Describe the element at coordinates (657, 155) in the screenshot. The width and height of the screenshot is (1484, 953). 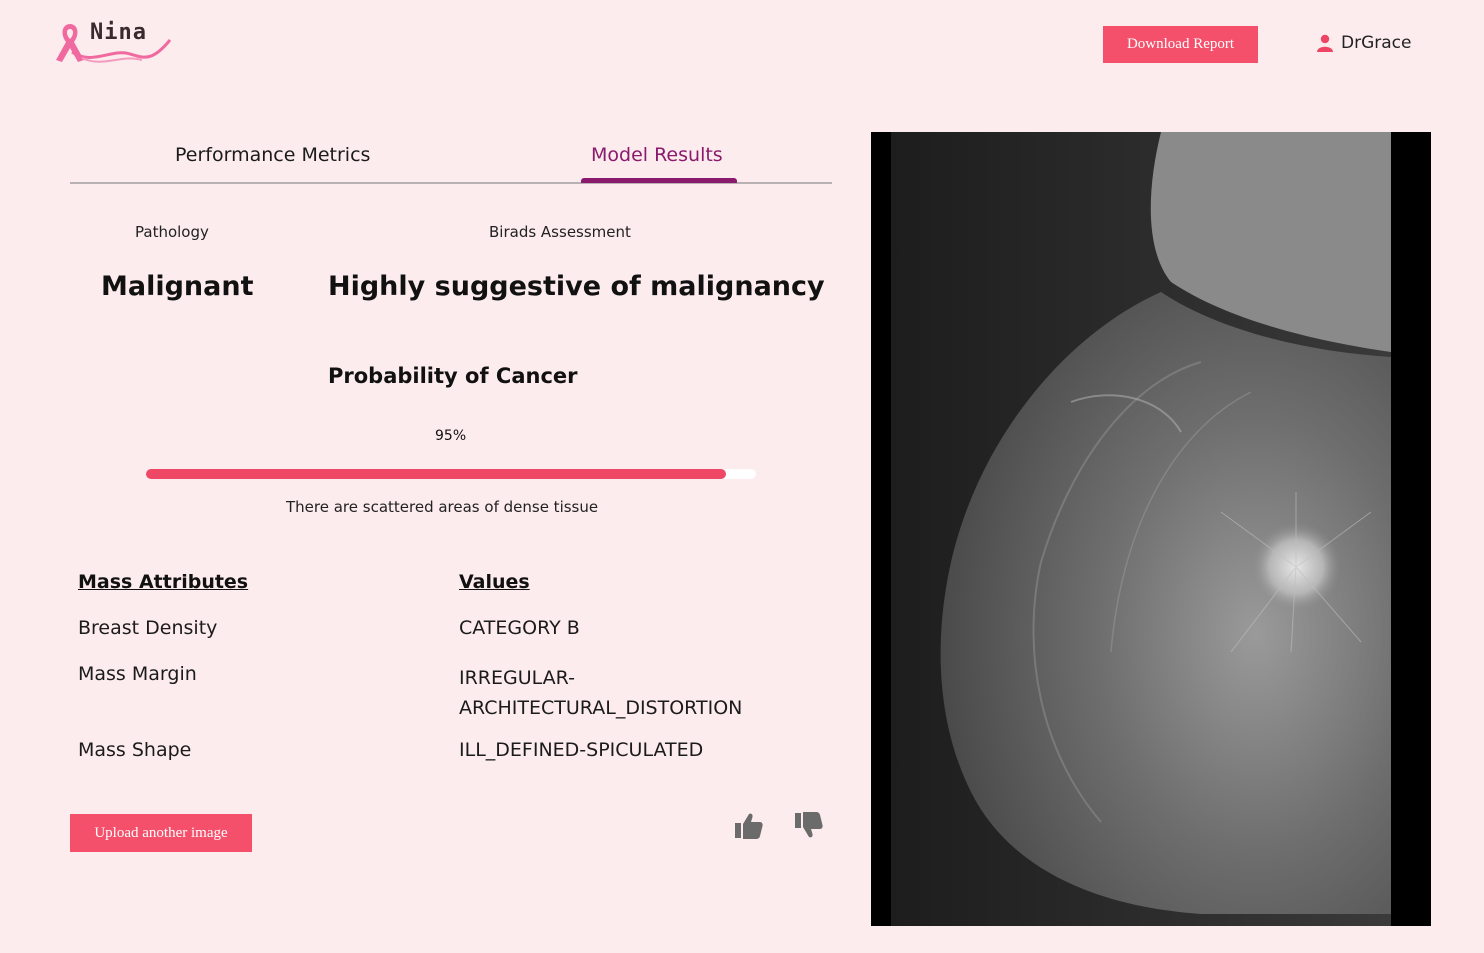
I see `tab-model-results: Model Results` at that location.